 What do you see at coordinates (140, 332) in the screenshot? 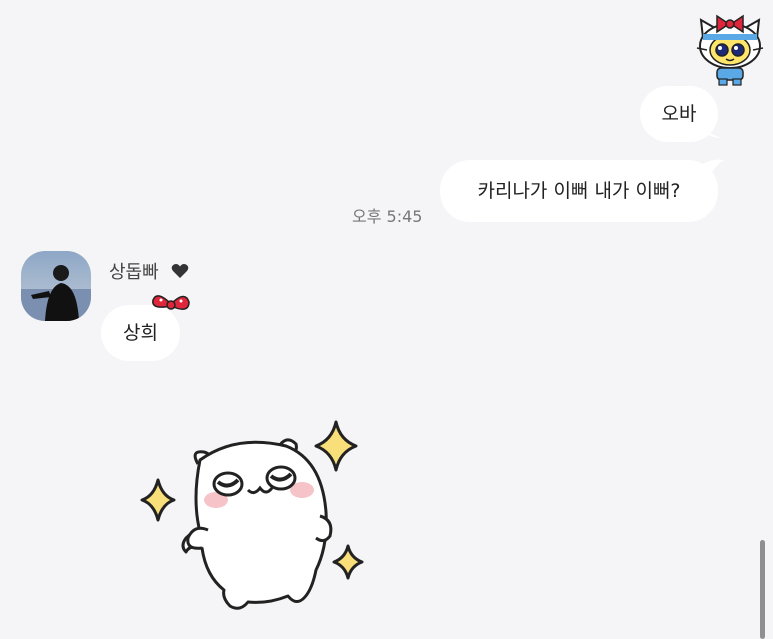
I see `message-text: 상희` at bounding box center [140, 332].